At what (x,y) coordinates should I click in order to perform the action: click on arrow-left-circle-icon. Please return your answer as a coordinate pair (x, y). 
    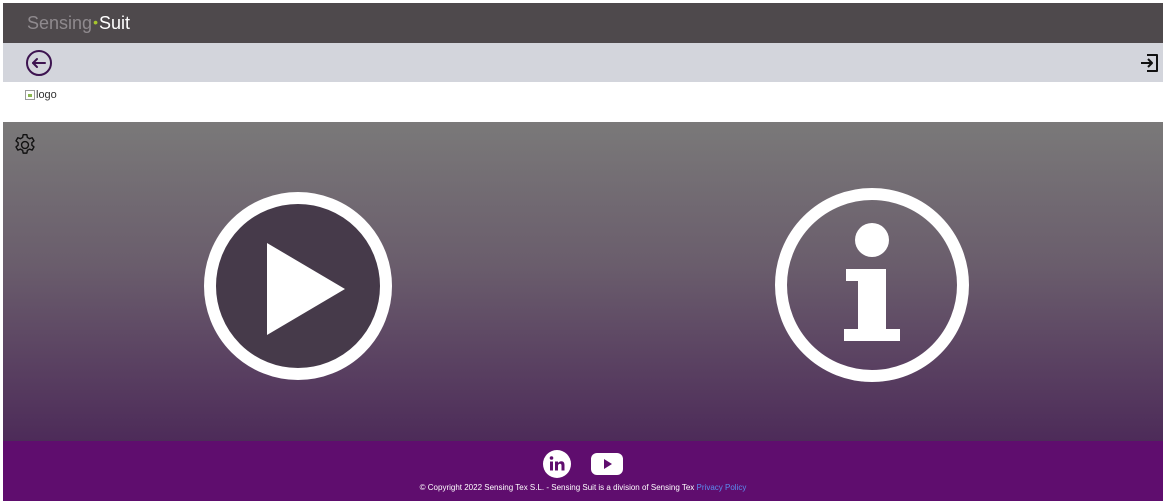
    Looking at the image, I should click on (39, 63).